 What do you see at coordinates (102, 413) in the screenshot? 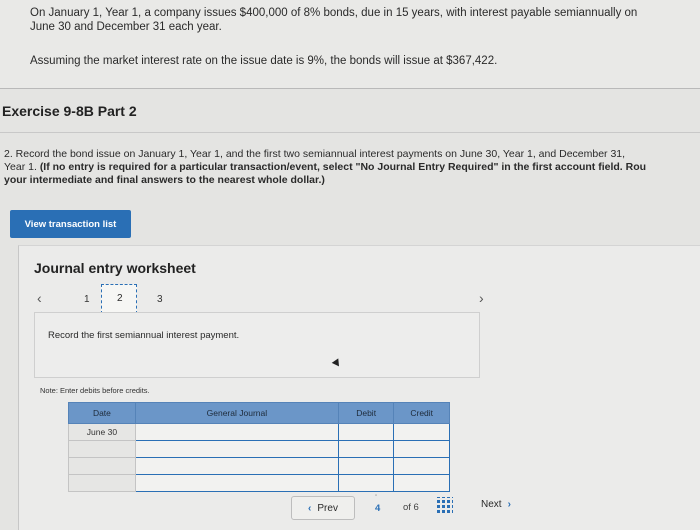
I see `date-header: Date` at bounding box center [102, 413].